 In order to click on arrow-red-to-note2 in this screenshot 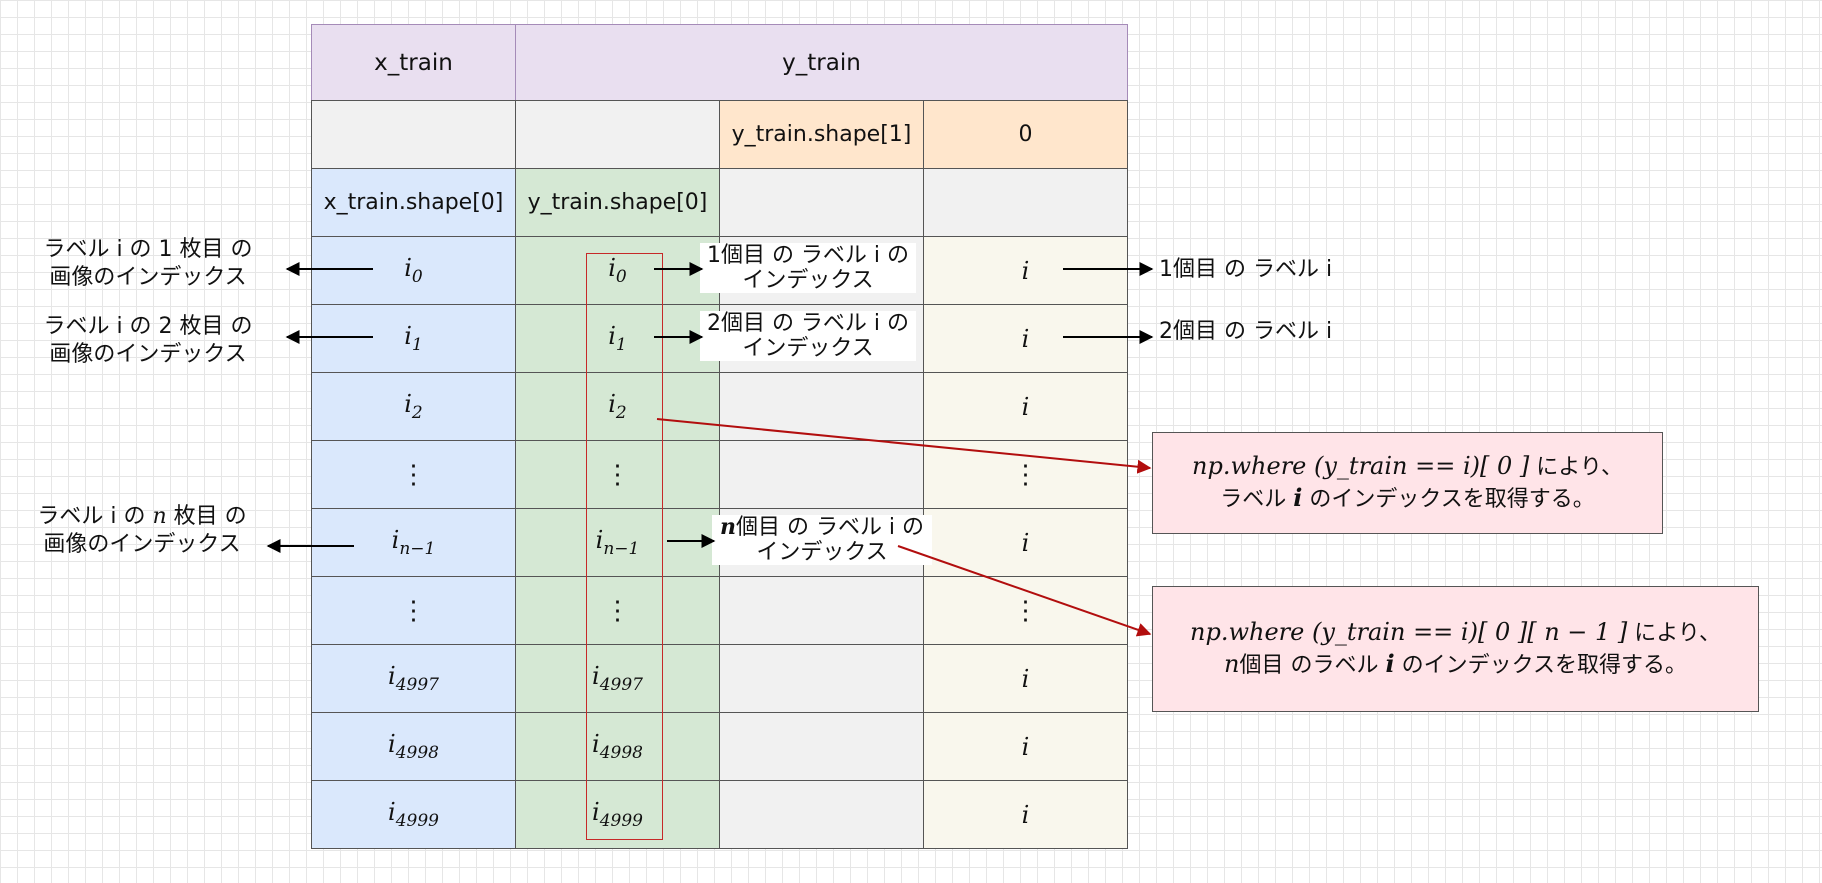, I will do `click(1024, 591)`.